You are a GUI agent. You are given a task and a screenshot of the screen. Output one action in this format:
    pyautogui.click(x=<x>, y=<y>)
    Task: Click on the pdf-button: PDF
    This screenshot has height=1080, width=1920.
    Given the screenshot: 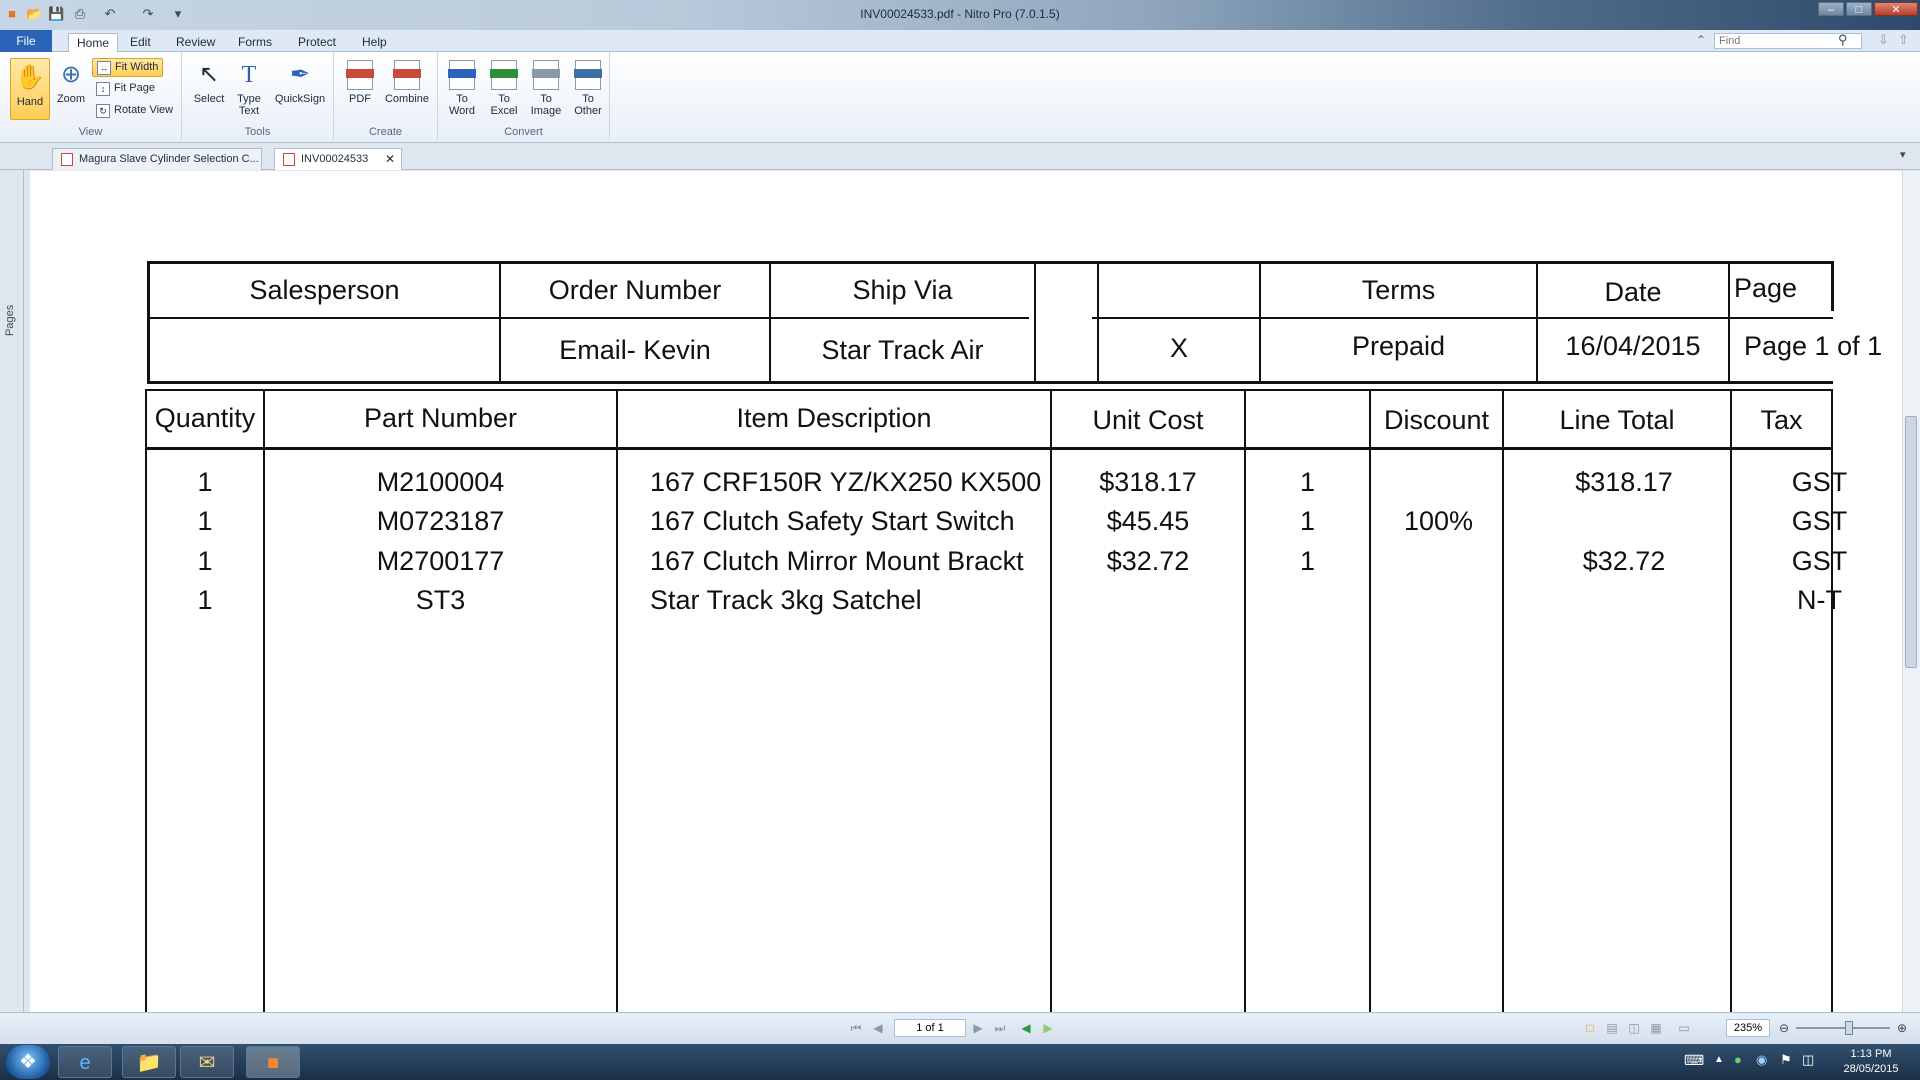 What is the action you would take?
    pyautogui.click(x=360, y=82)
    